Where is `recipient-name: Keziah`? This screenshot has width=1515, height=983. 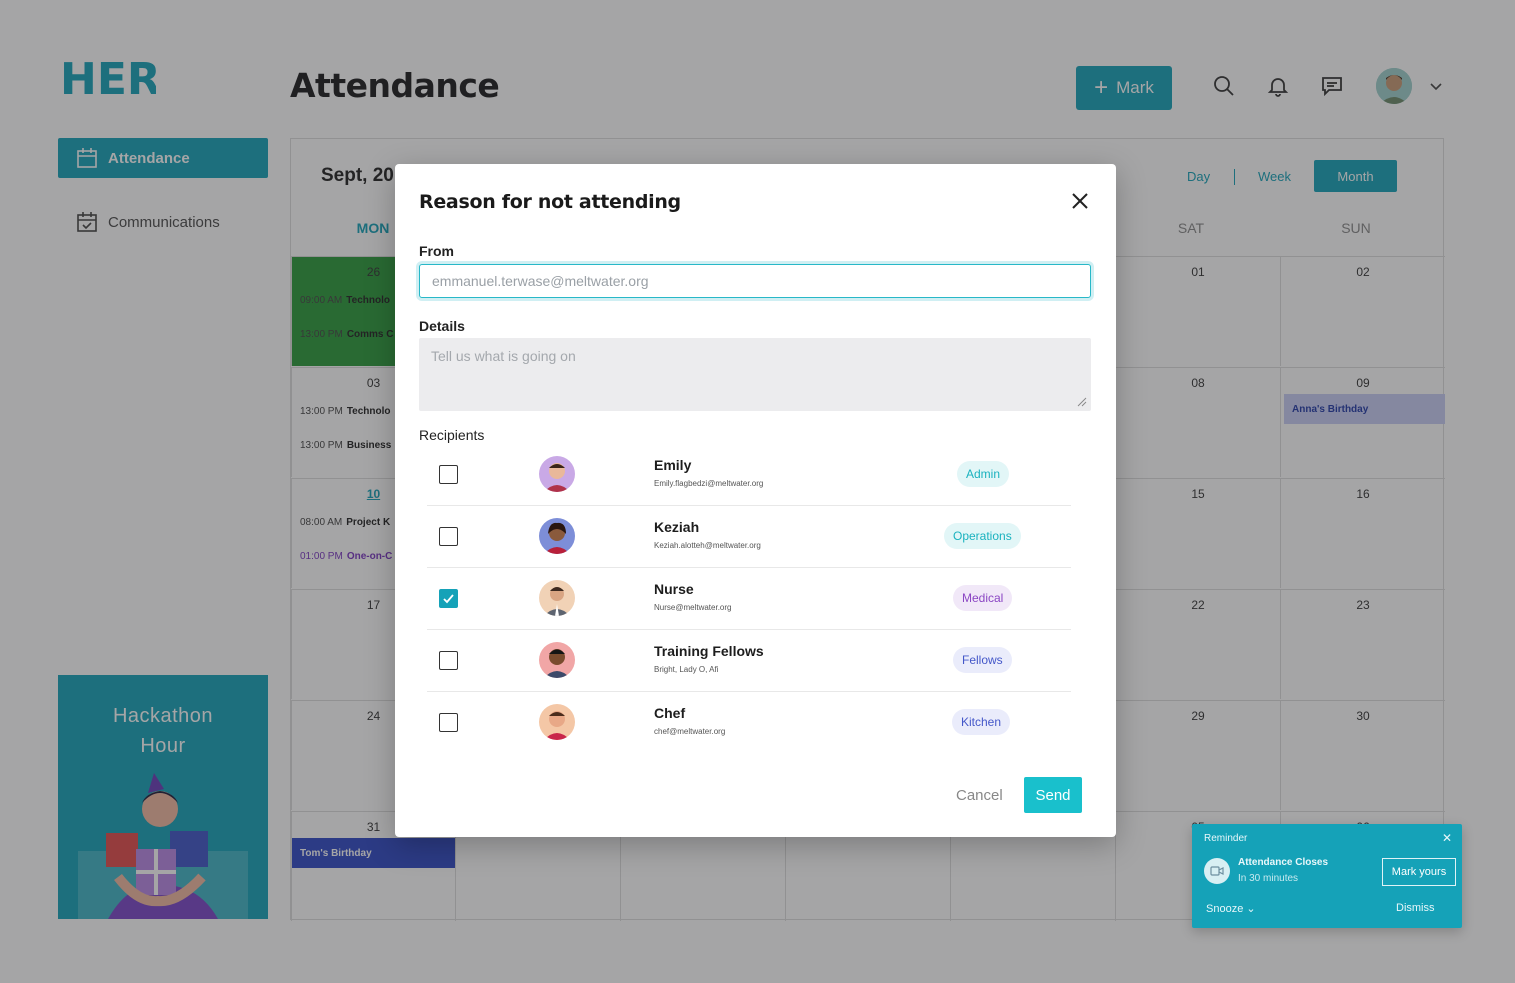 recipient-name: Keziah is located at coordinates (677, 527).